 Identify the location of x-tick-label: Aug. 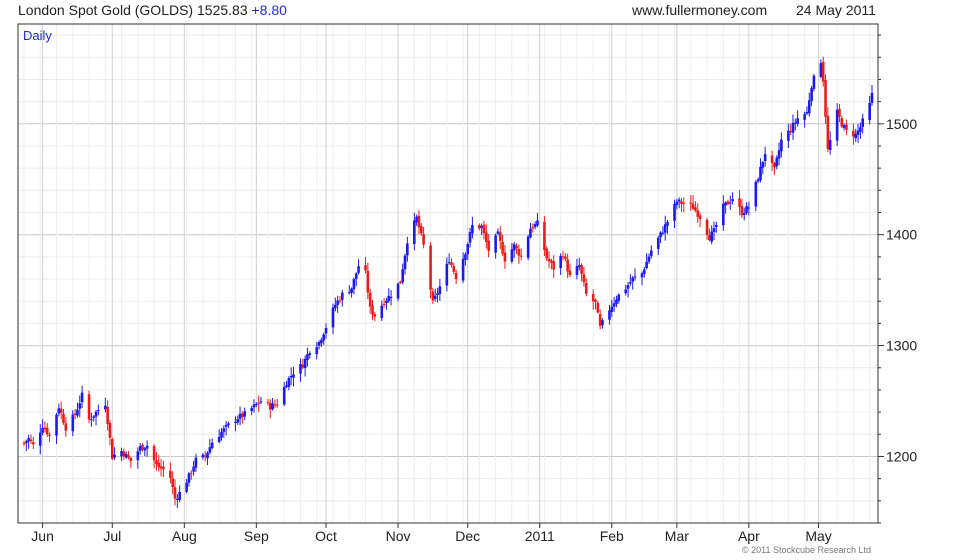
(184, 536).